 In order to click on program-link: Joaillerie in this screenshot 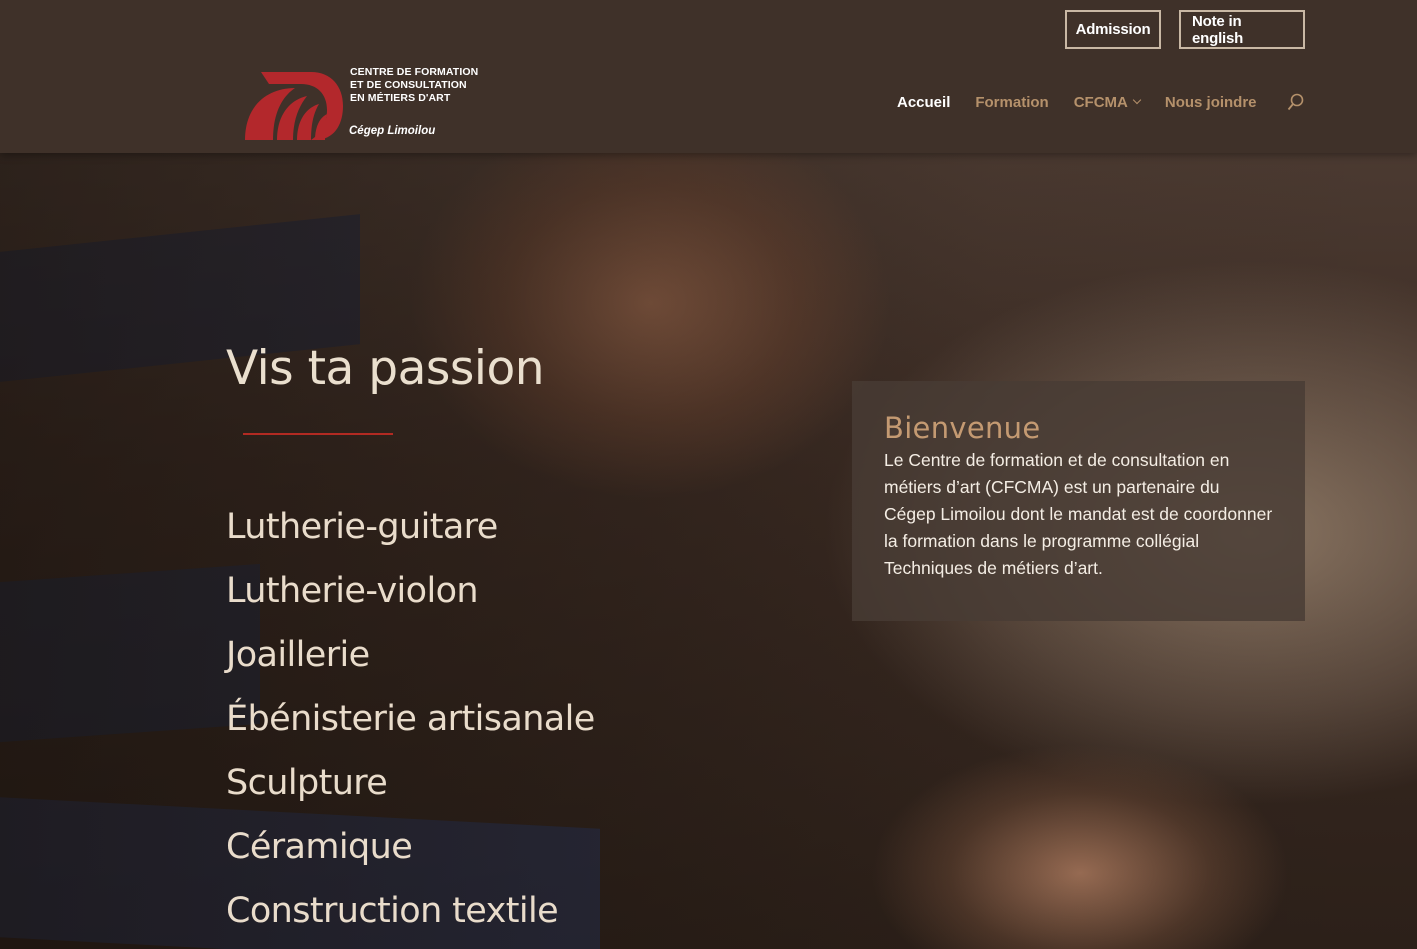, I will do `click(410, 655)`.